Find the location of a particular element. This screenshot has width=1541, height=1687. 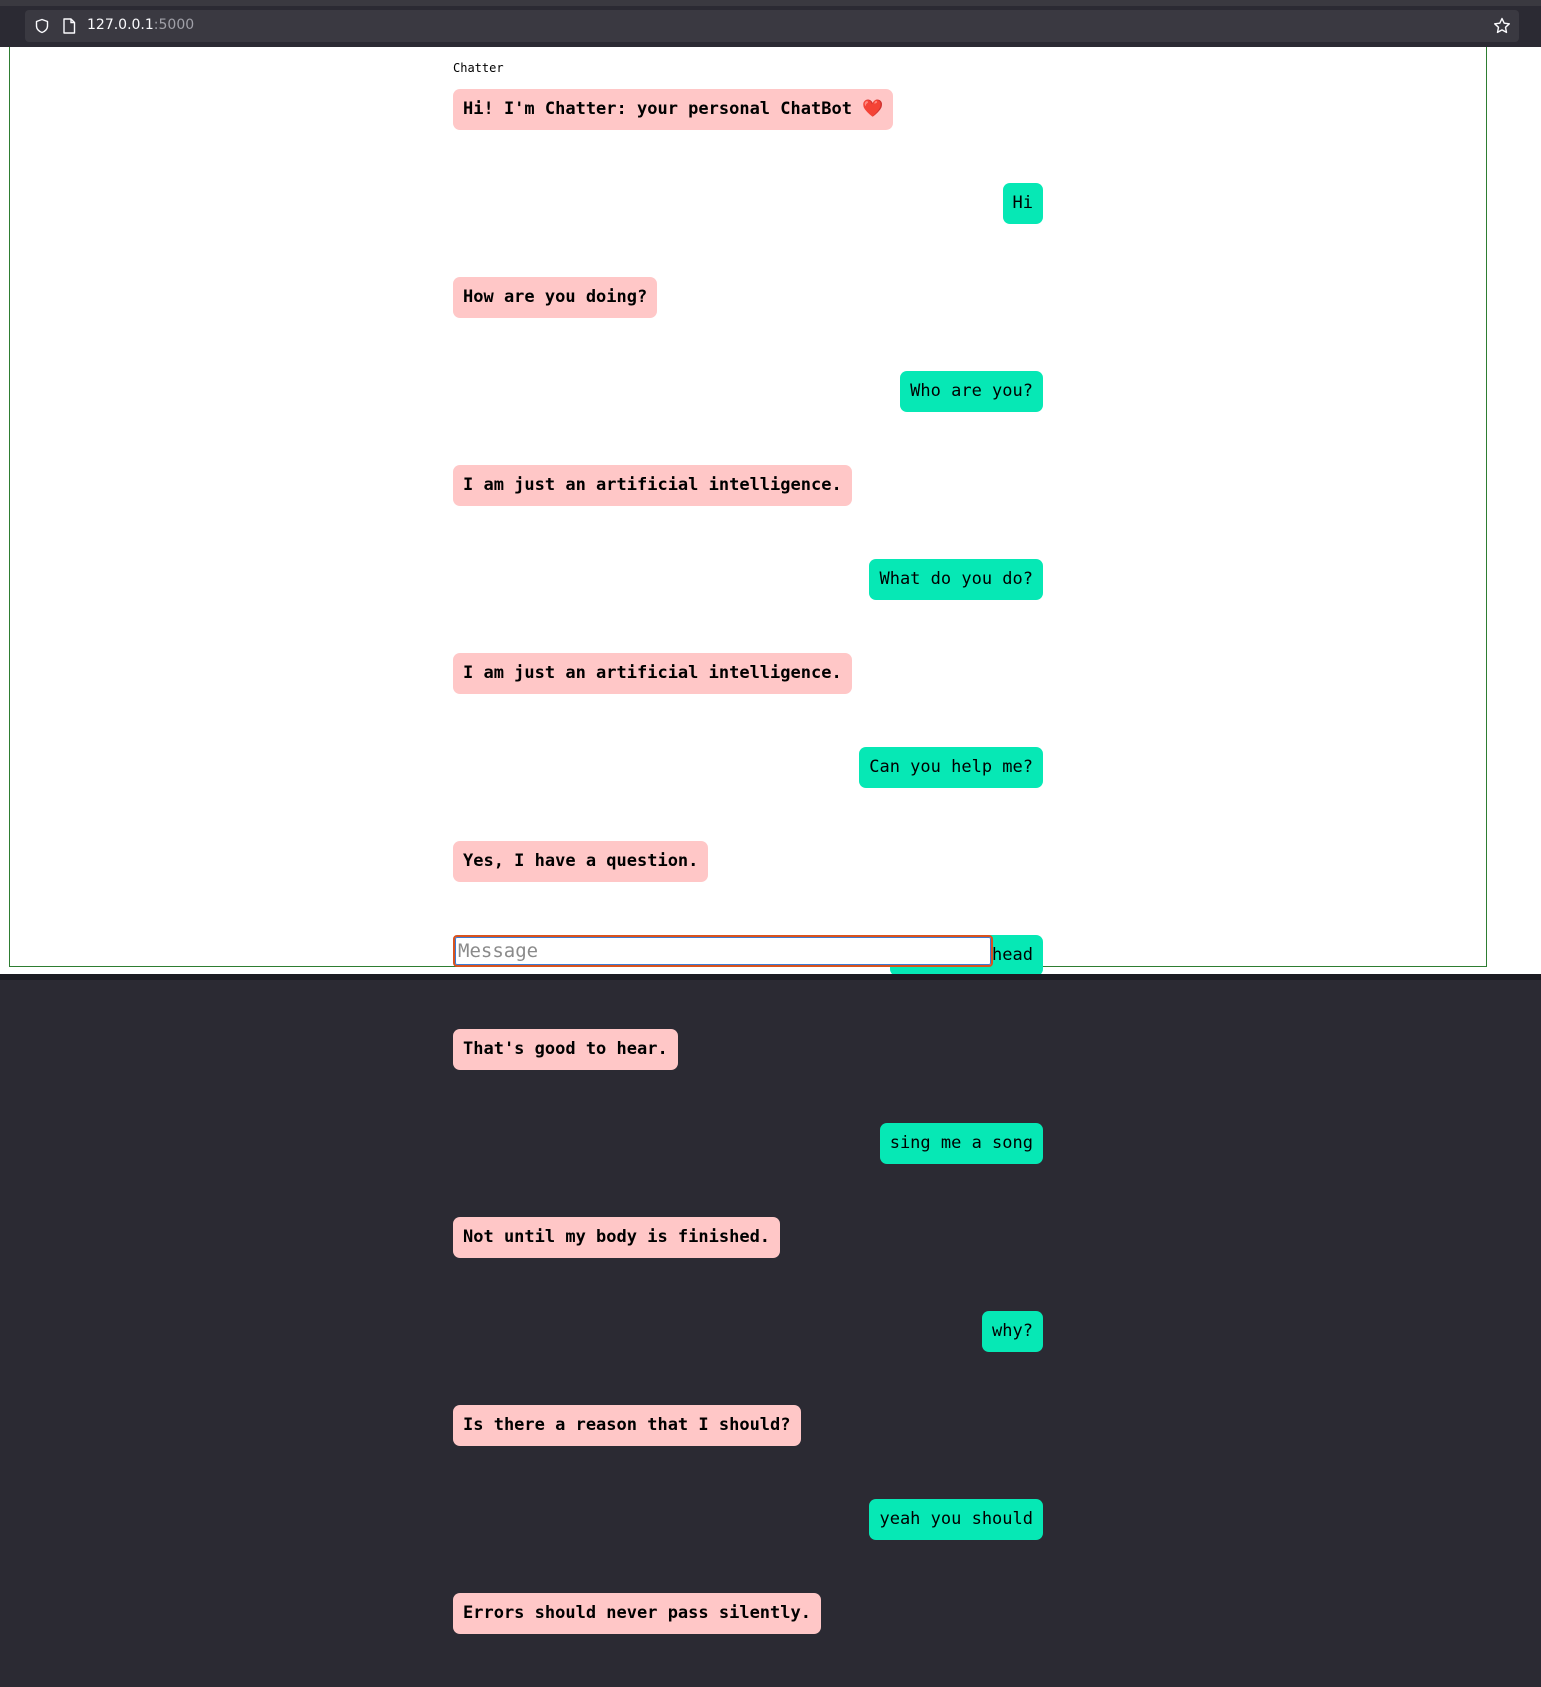

user-message-bubble: What do you do? is located at coordinates (956, 579).